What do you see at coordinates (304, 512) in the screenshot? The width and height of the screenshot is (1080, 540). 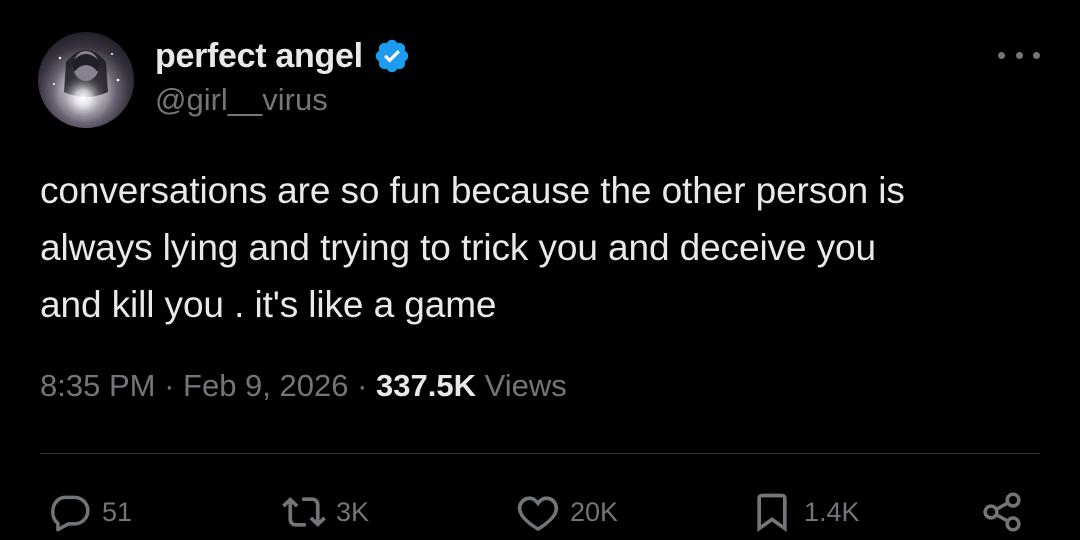 I see `repost-icon` at bounding box center [304, 512].